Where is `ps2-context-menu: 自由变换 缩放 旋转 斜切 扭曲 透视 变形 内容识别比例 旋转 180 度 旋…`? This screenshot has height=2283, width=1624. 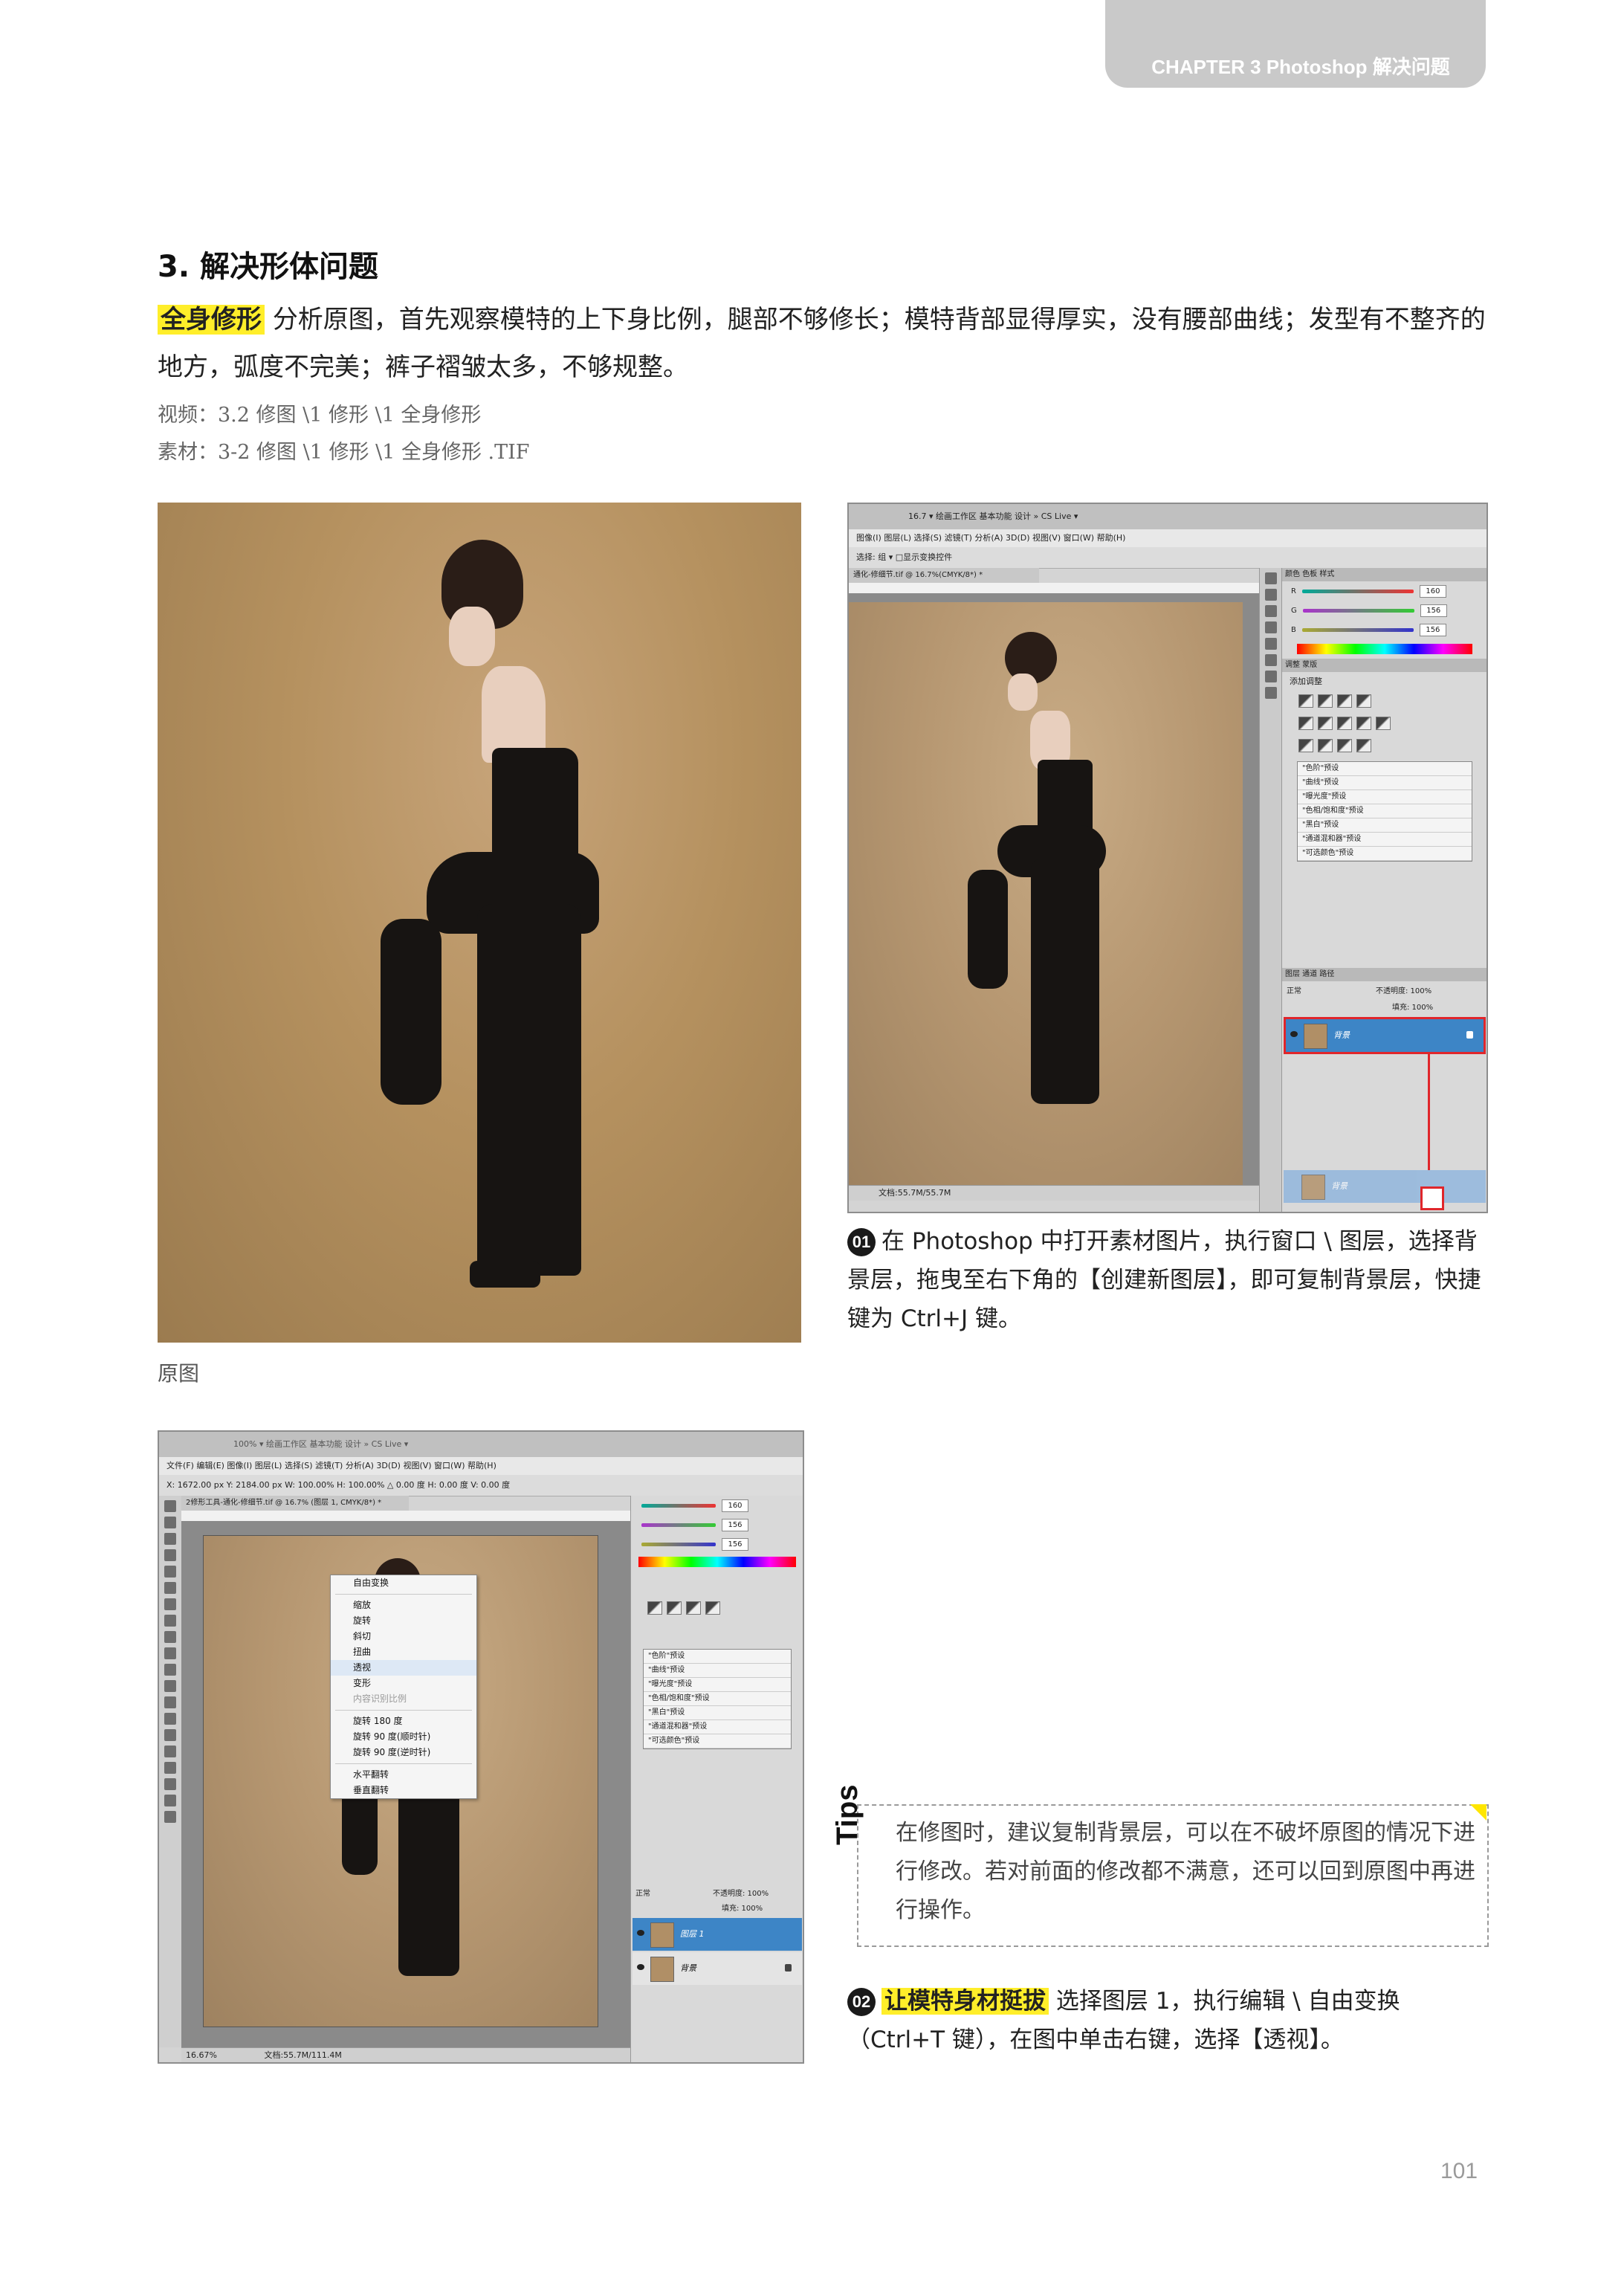
ps2-context-menu: 自由变换 缩放 旋转 斜切 扭曲 透视 变形 内容识别比例 旋转 180 度 旋… is located at coordinates (404, 1687).